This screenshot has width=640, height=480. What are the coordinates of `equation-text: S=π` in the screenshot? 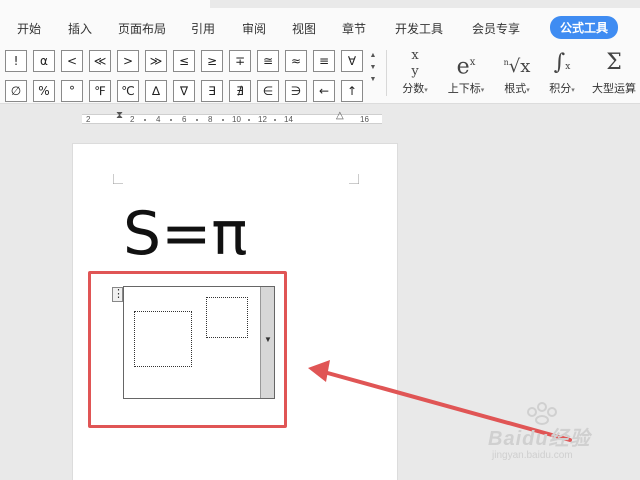 It's located at (185, 234).